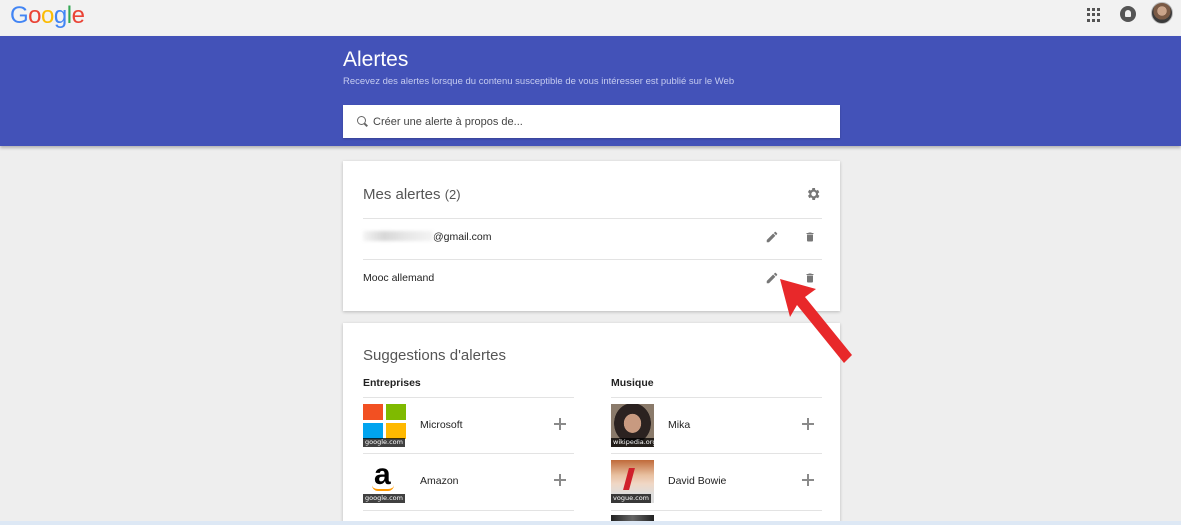  What do you see at coordinates (816, 321) in the screenshot?
I see `red-arrow-annotation` at bounding box center [816, 321].